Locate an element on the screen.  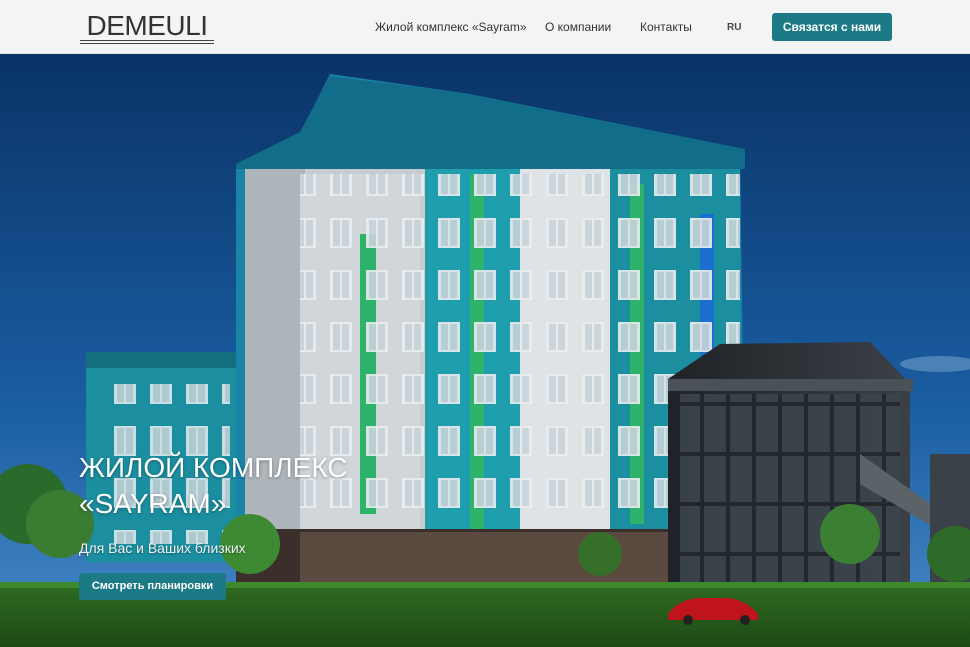
hero-subtitle: Для Вас и Ваших близких is located at coordinates (162, 548).